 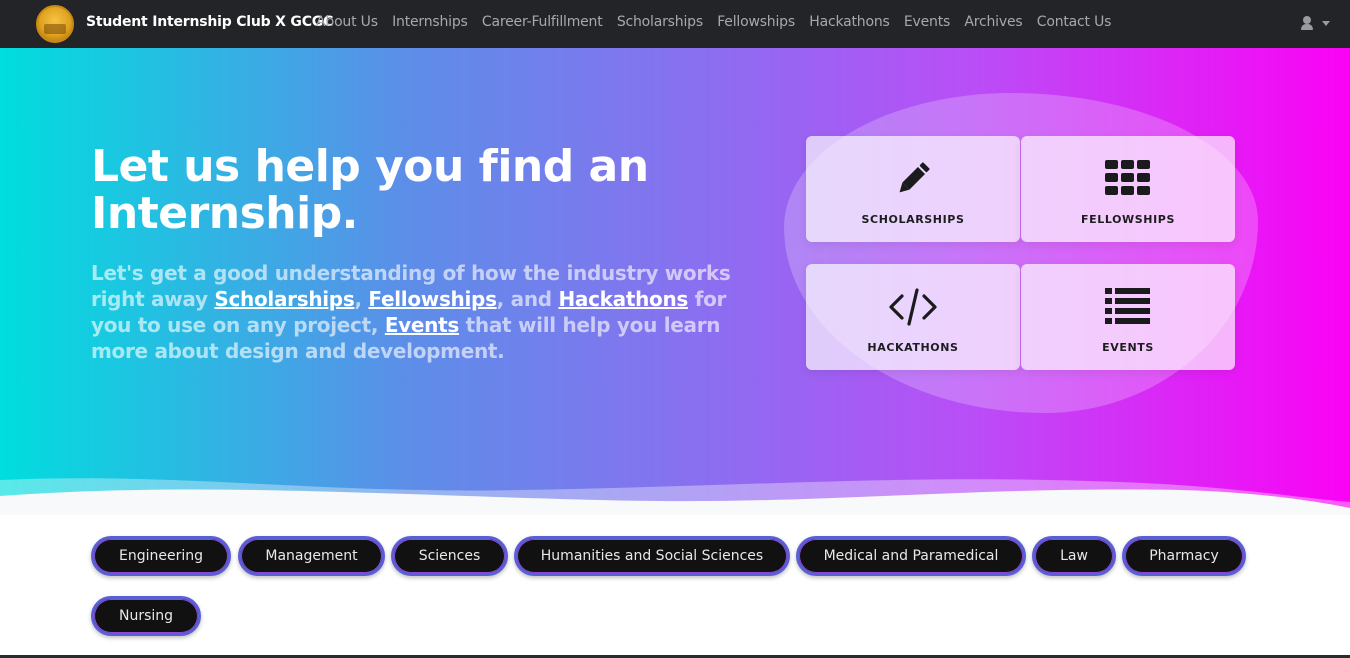 What do you see at coordinates (660, 22) in the screenshot?
I see `nav-link-scholarships: Scholarships` at bounding box center [660, 22].